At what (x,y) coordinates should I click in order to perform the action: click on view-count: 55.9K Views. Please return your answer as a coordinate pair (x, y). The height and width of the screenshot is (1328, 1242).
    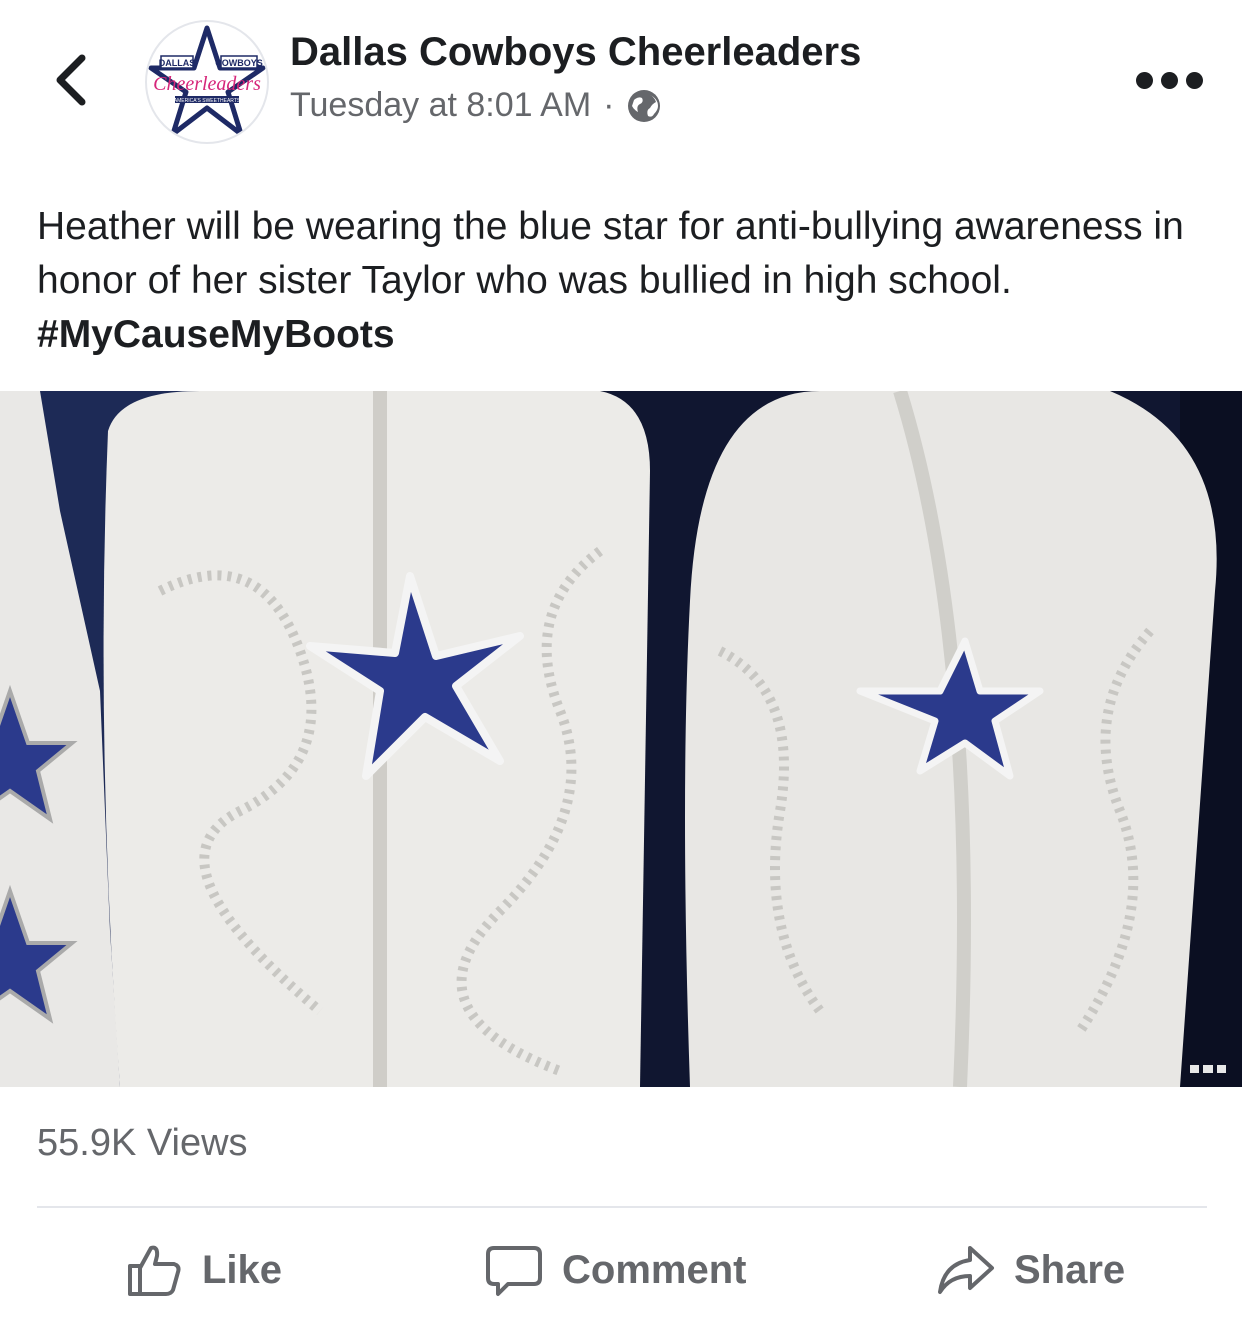
    Looking at the image, I should click on (142, 1143).